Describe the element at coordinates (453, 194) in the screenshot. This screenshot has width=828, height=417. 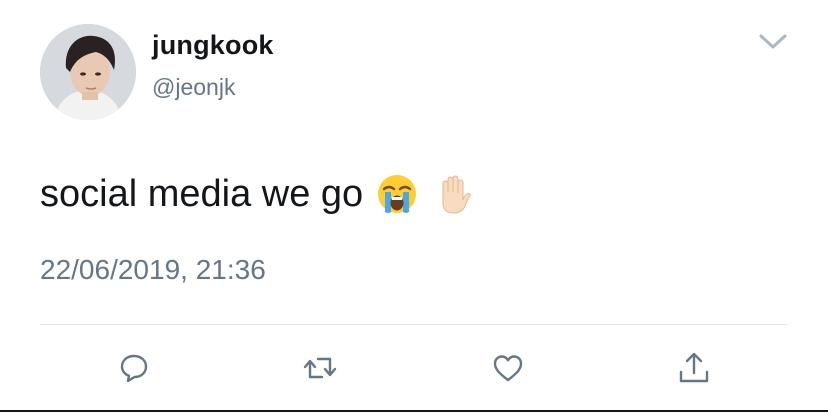
I see `raised-hand-icon` at that location.